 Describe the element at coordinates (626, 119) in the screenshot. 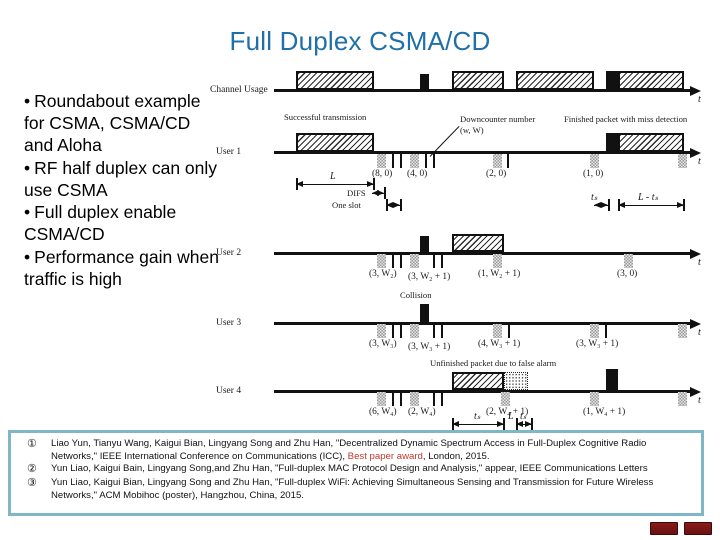

I see `annotation-miss-detection: Finished packet with miss detection` at that location.